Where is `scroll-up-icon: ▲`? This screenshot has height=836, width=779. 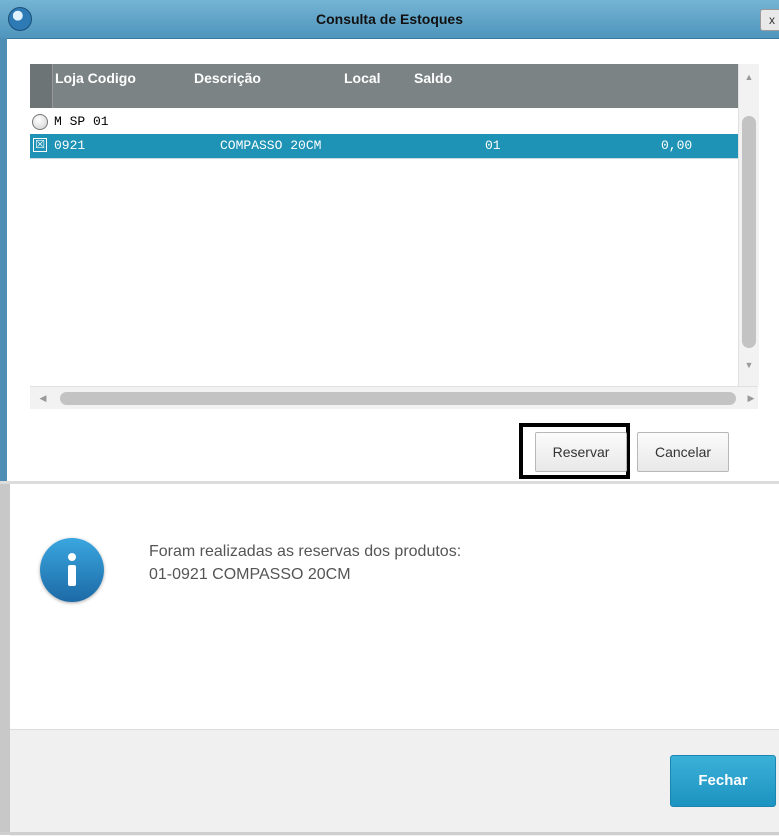
scroll-up-icon: ▲ is located at coordinates (749, 77).